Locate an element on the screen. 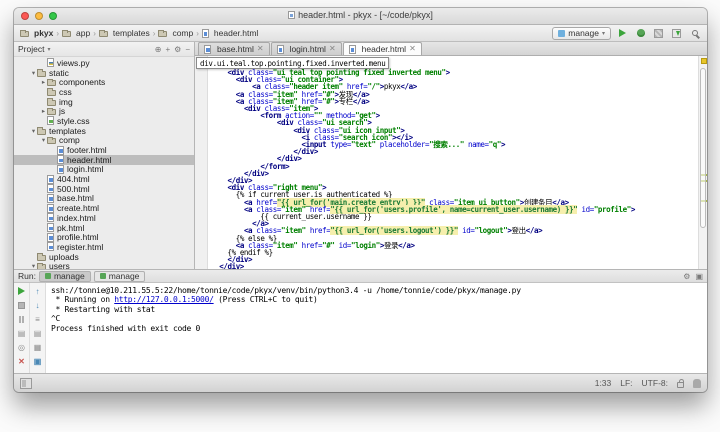  tree-item-create-html: create.html is located at coordinates (104, 208).